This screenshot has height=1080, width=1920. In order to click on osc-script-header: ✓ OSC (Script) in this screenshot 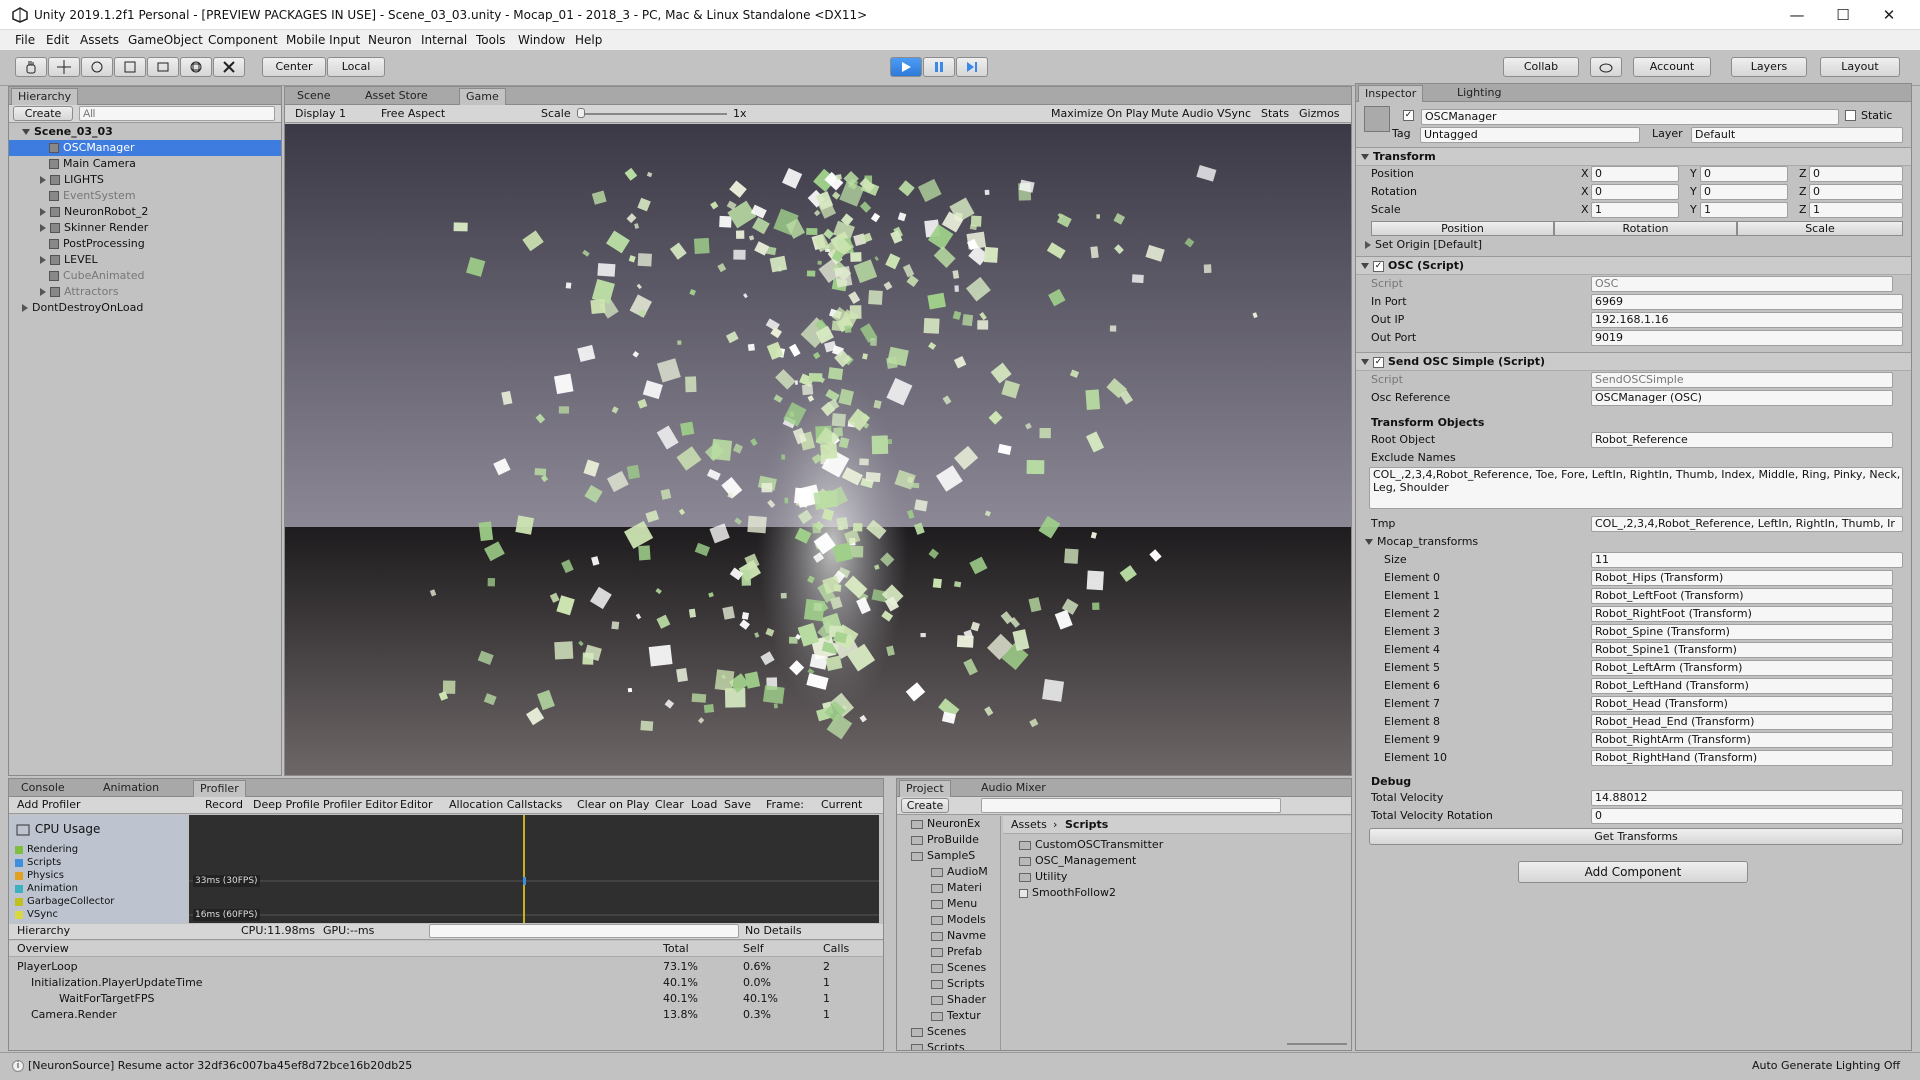, I will do `click(1633, 265)`.